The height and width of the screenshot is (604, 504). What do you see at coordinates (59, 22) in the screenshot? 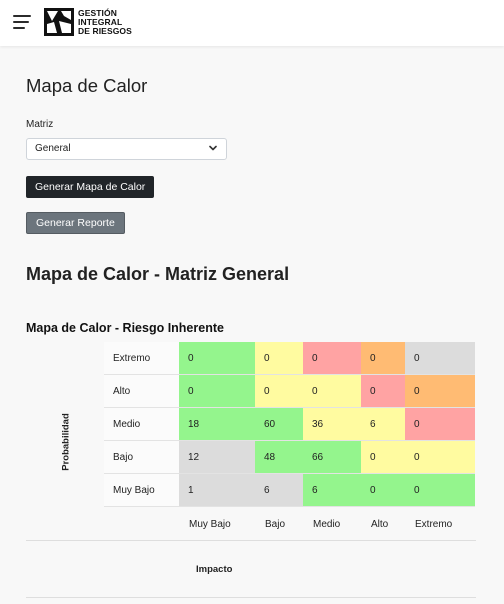
I see `brand-logo` at bounding box center [59, 22].